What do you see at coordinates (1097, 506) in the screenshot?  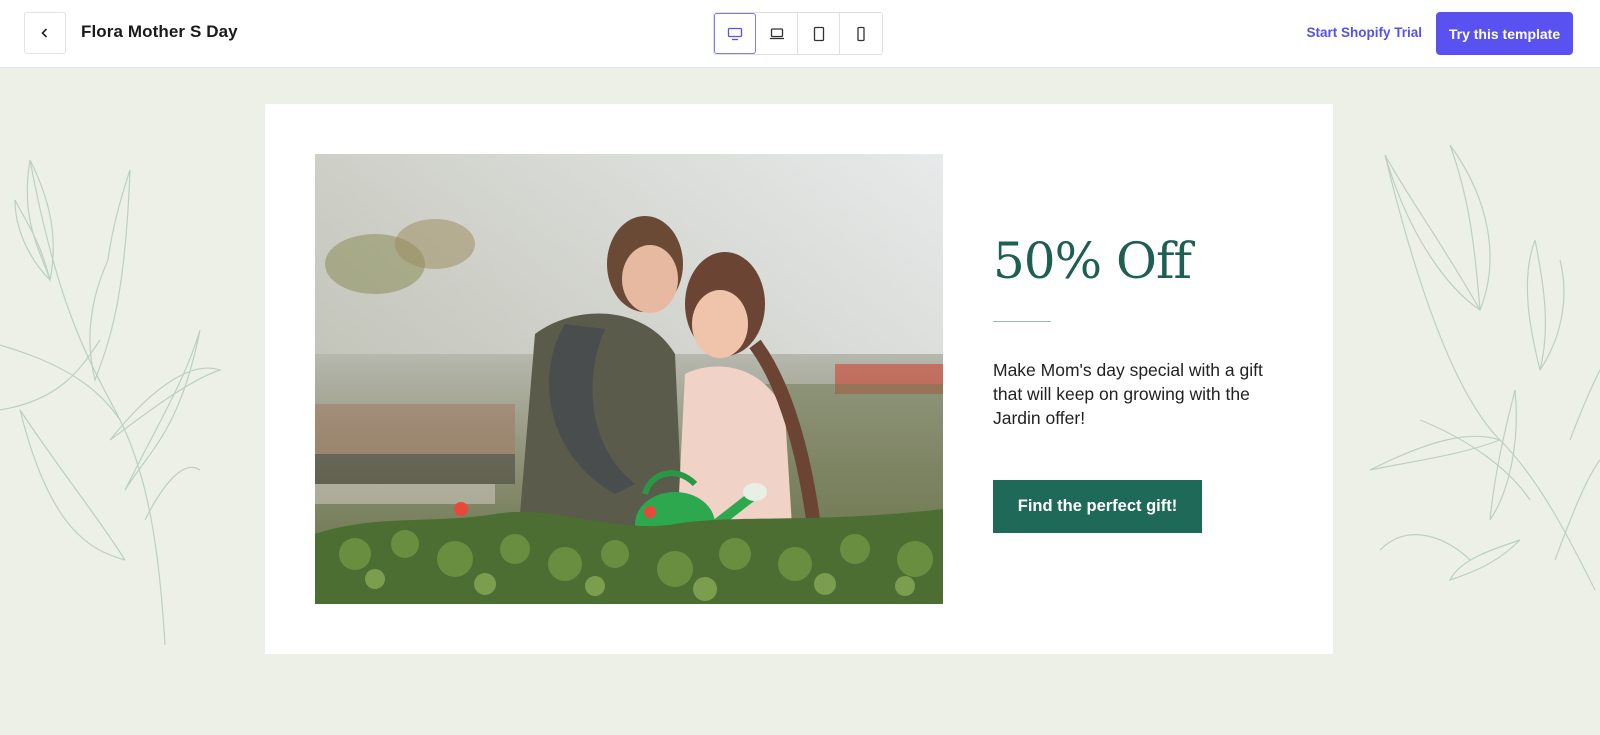 I see `find-gift-button: Find the perfect gift!` at bounding box center [1097, 506].